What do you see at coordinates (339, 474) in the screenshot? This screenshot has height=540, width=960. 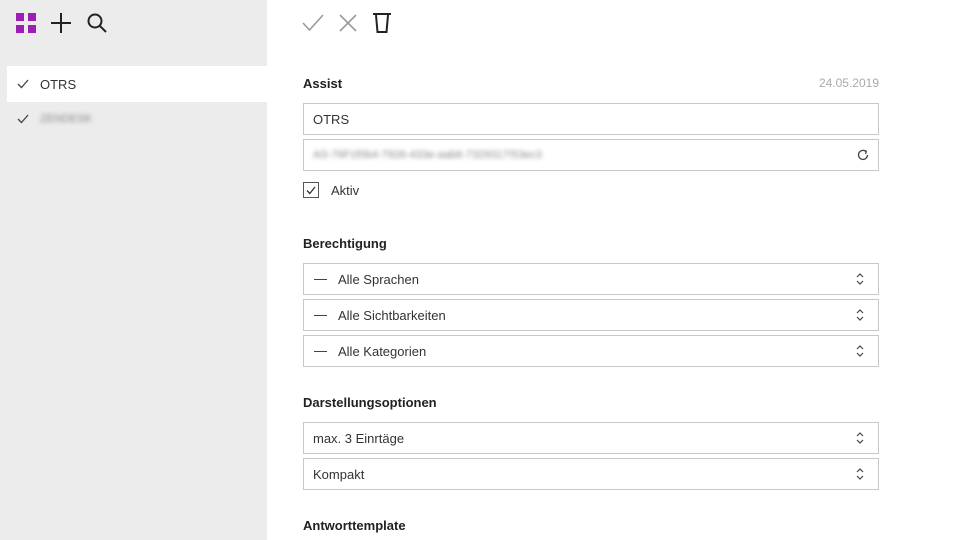 I see `layout-select-value: Kompakt` at bounding box center [339, 474].